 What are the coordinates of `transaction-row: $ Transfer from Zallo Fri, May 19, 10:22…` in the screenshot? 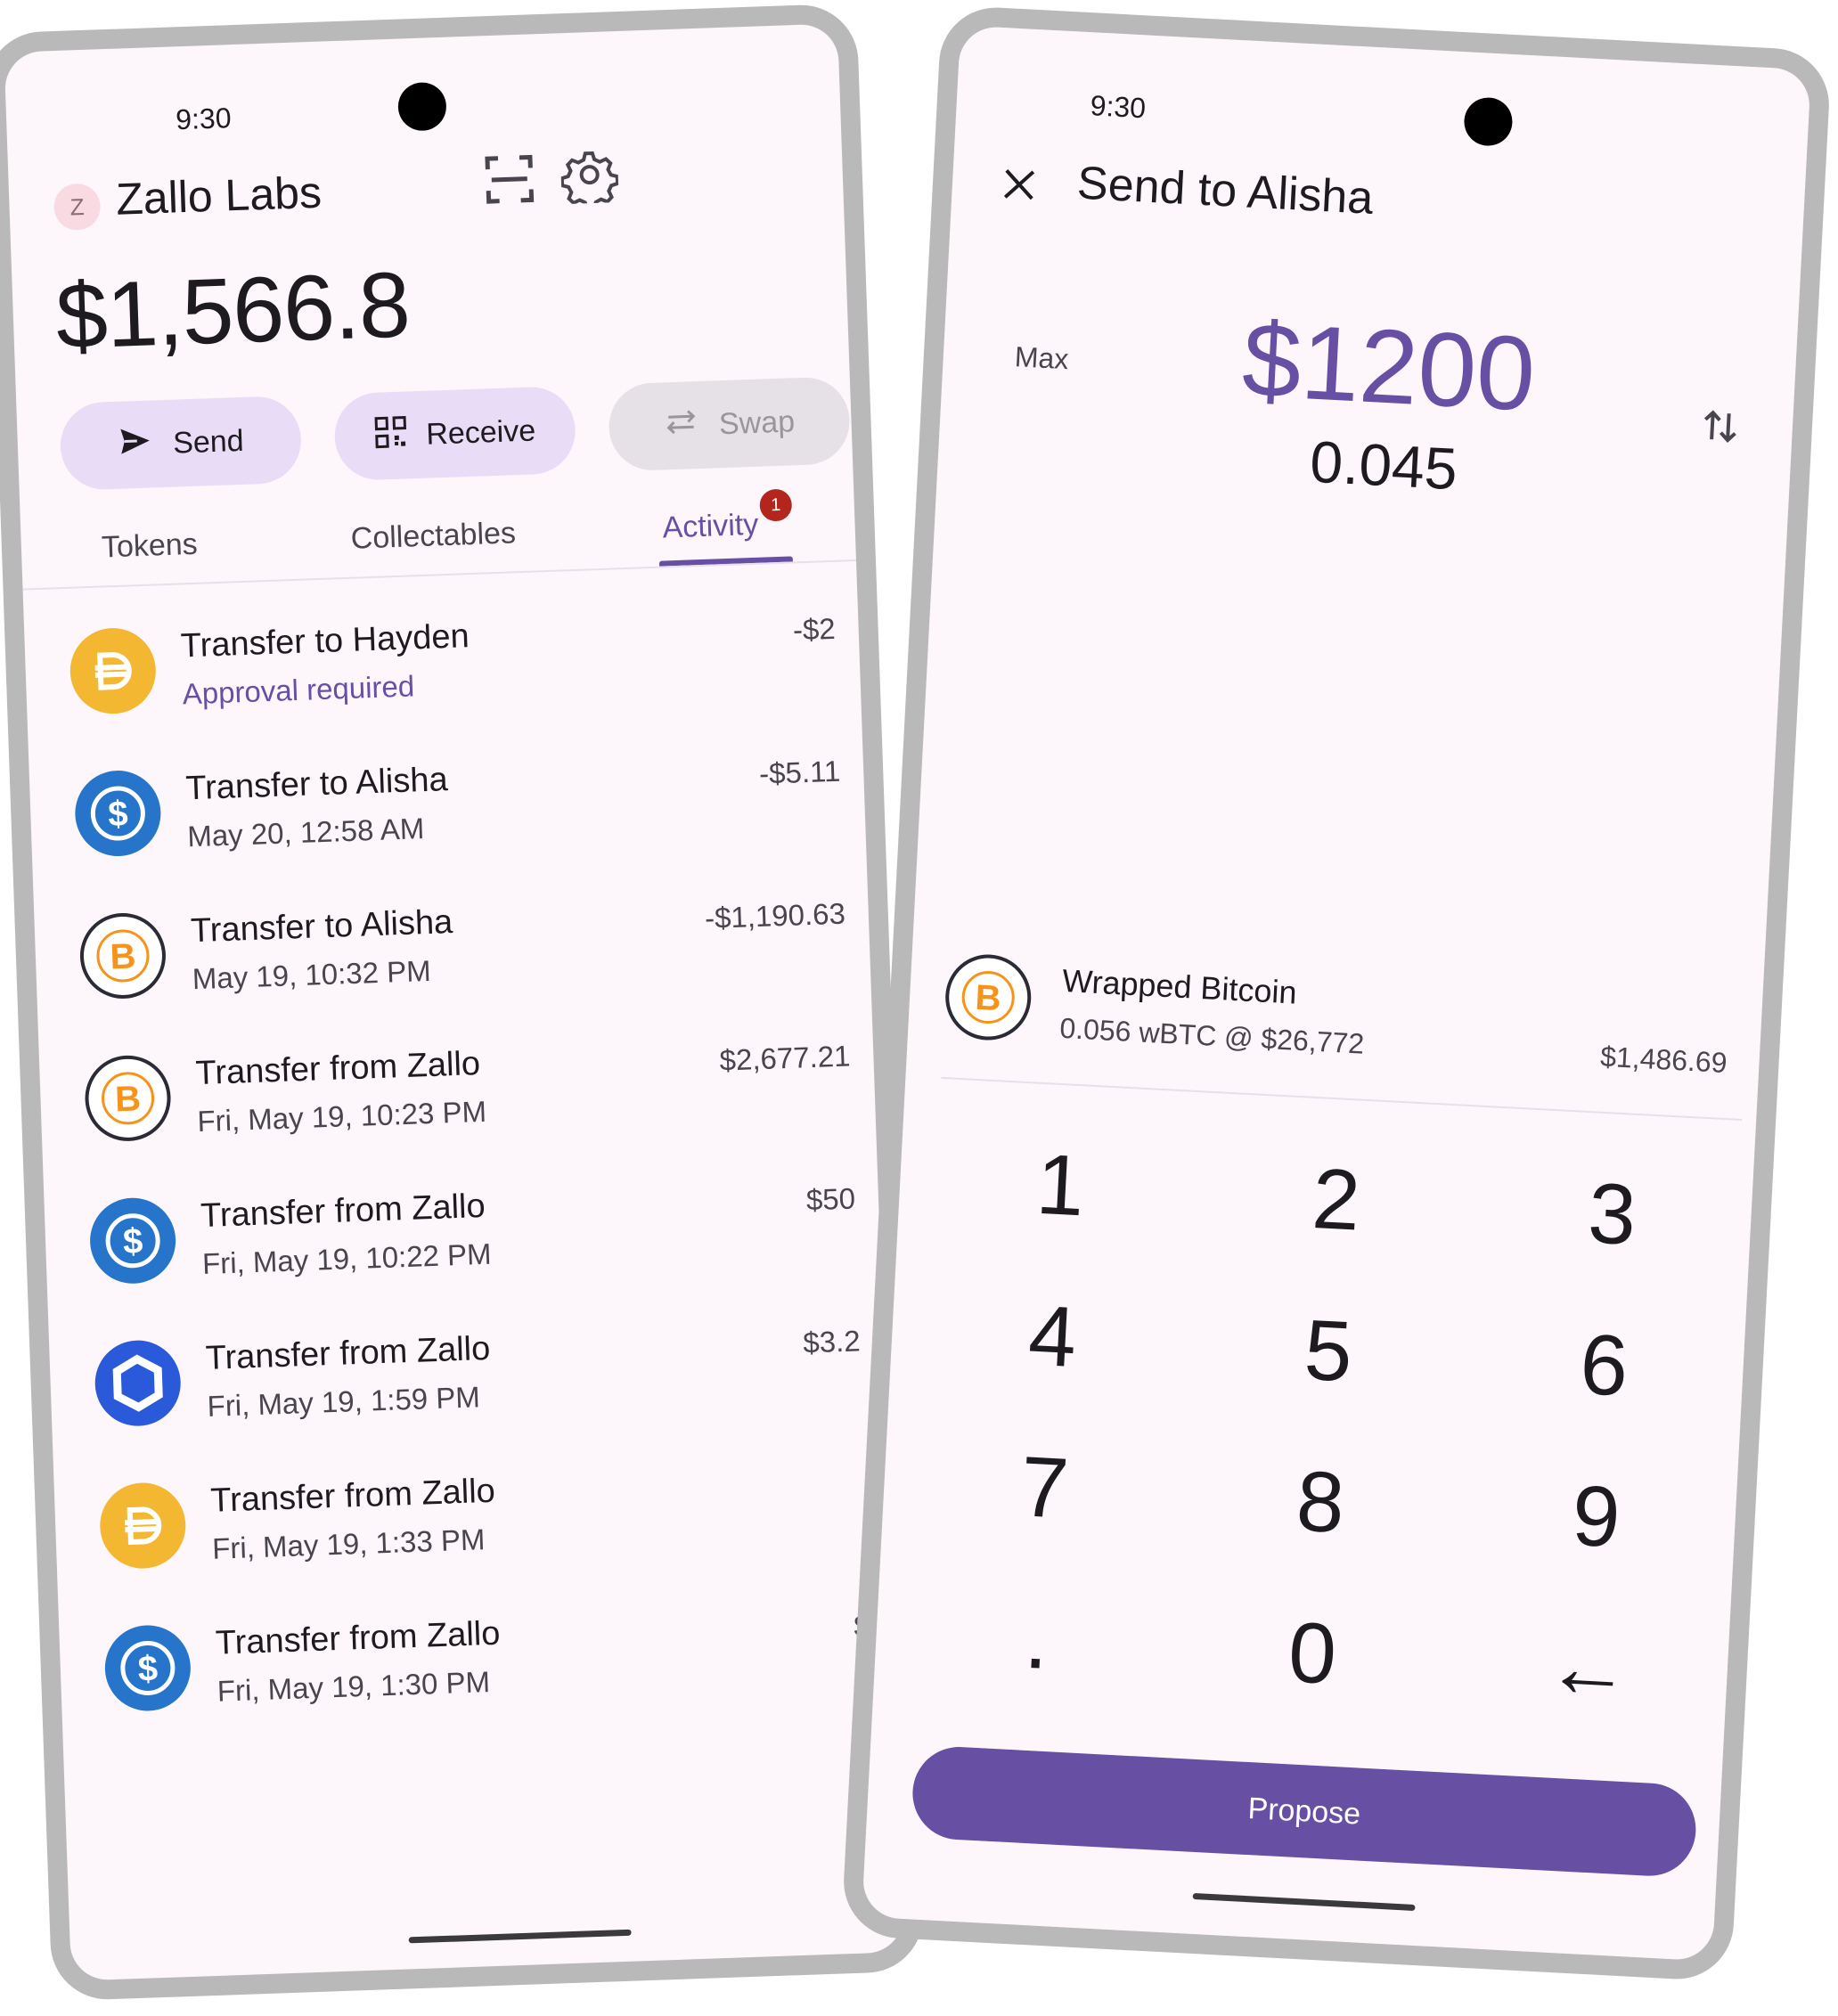 It's located at (483, 1239).